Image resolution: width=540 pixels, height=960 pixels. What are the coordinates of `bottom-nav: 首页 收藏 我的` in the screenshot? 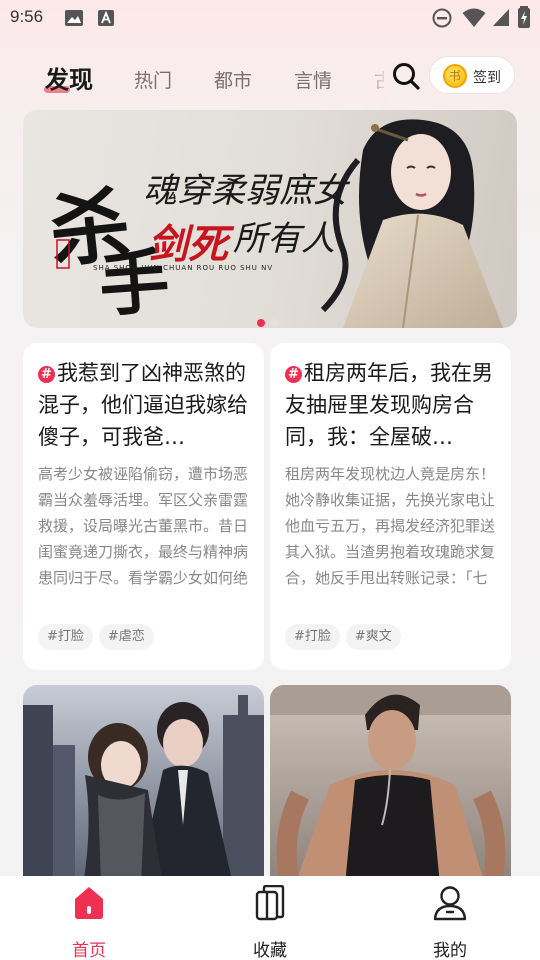 It's located at (270, 918).